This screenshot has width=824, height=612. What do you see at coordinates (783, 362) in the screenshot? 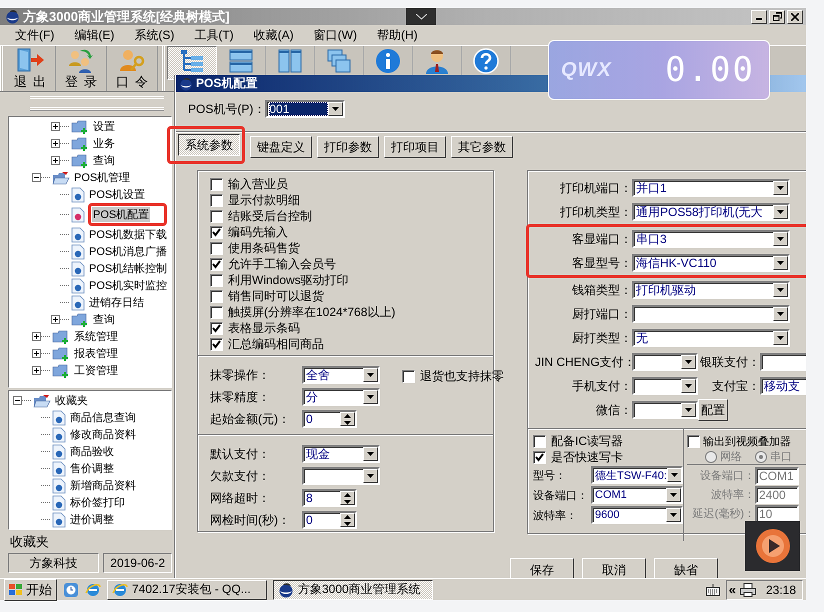
I see `input-field` at bounding box center [783, 362].